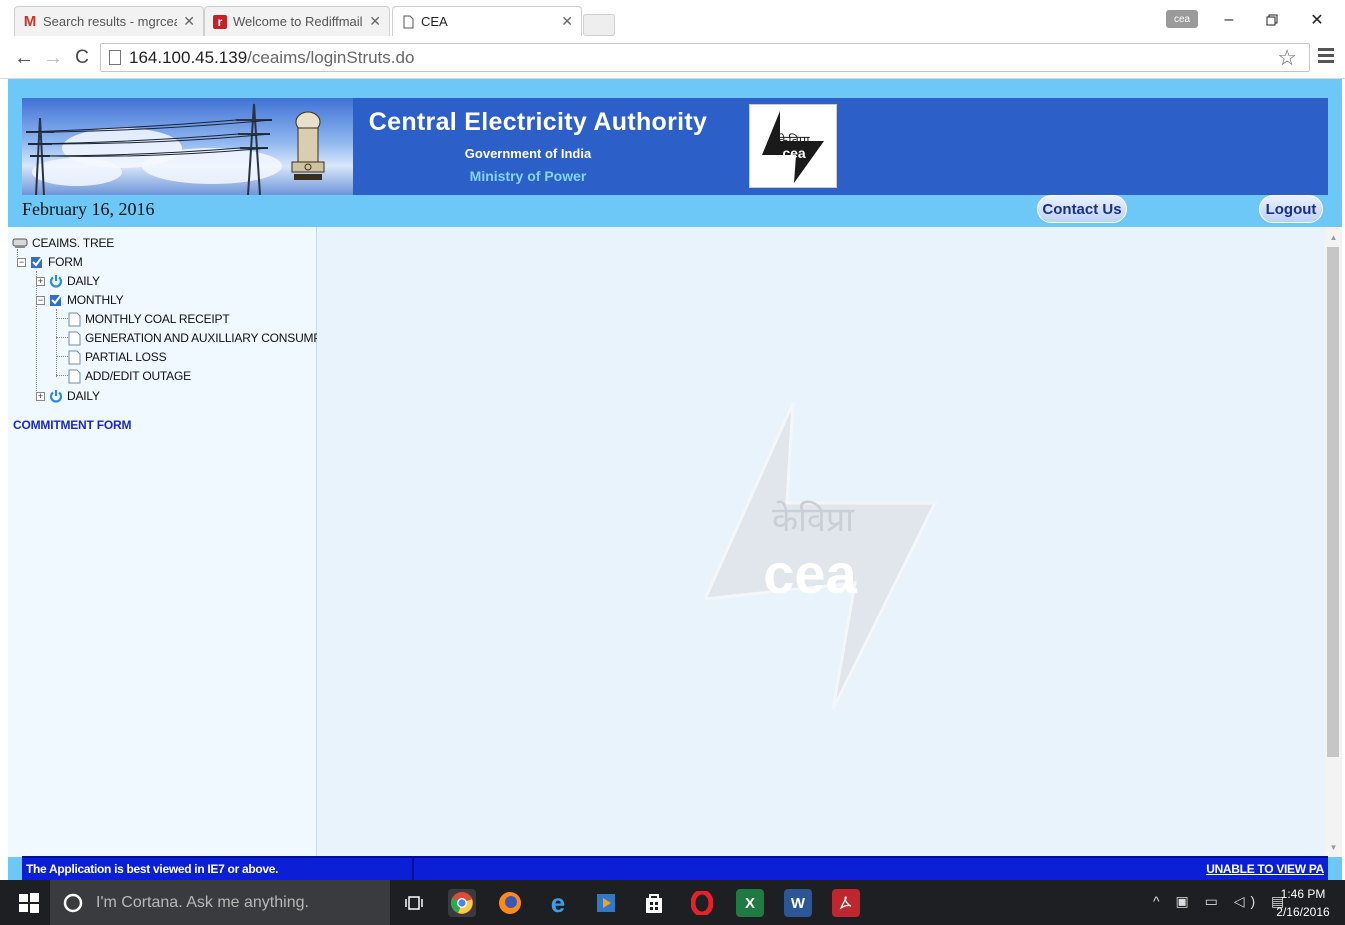 This screenshot has height=925, width=1345. Describe the element at coordinates (1303, 894) in the screenshot. I see `clock-time: 1:46 PM` at that location.